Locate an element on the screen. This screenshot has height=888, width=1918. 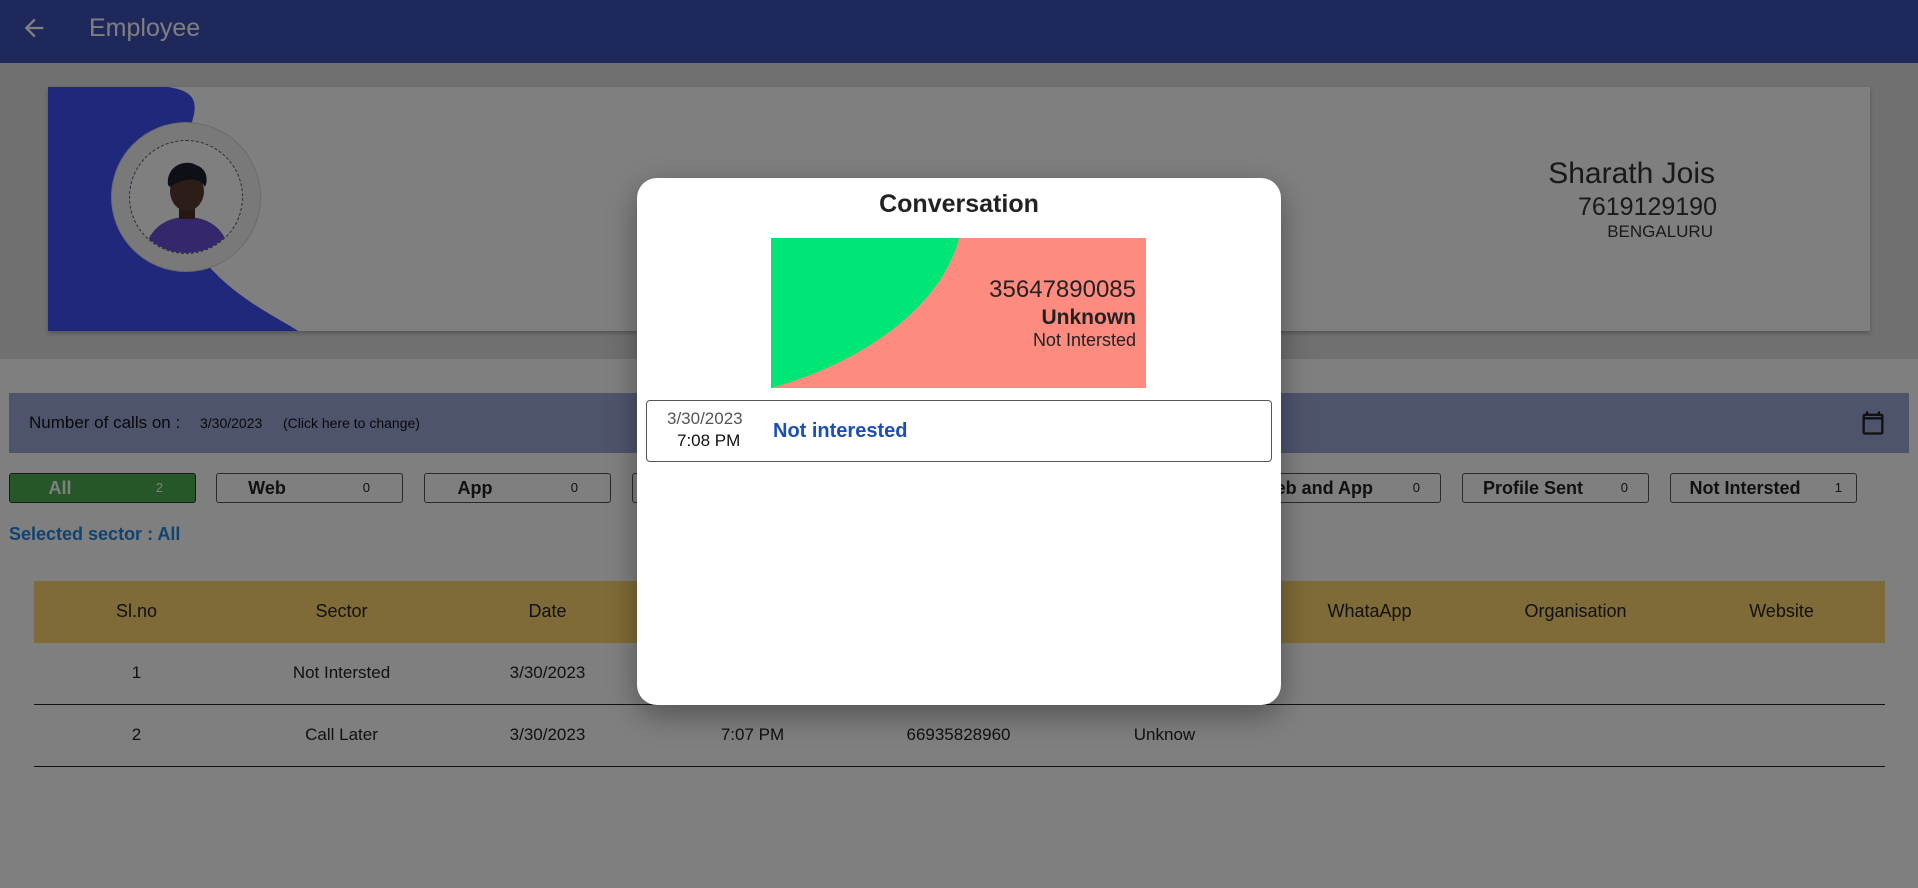
message-time: 7:08 PM is located at coordinates (709, 440).